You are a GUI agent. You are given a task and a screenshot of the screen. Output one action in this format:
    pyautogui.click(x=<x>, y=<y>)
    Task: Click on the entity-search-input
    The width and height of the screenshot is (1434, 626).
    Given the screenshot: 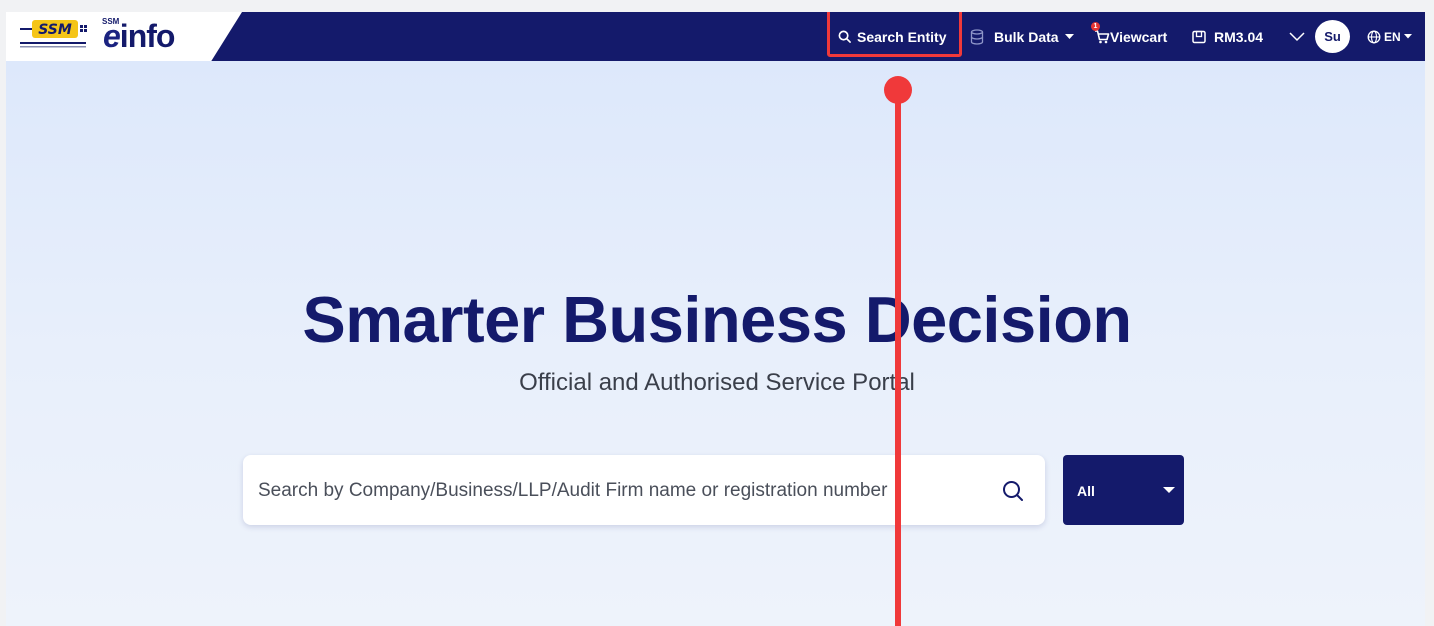 What is the action you would take?
    pyautogui.click(x=618, y=491)
    